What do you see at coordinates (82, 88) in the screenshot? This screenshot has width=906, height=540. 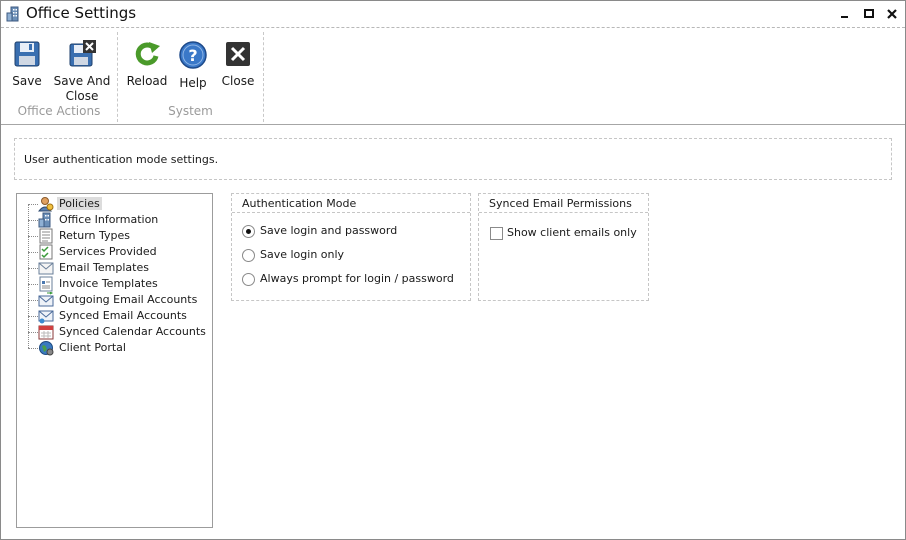 I see `save-and-close-button-label: Save And Close` at bounding box center [82, 88].